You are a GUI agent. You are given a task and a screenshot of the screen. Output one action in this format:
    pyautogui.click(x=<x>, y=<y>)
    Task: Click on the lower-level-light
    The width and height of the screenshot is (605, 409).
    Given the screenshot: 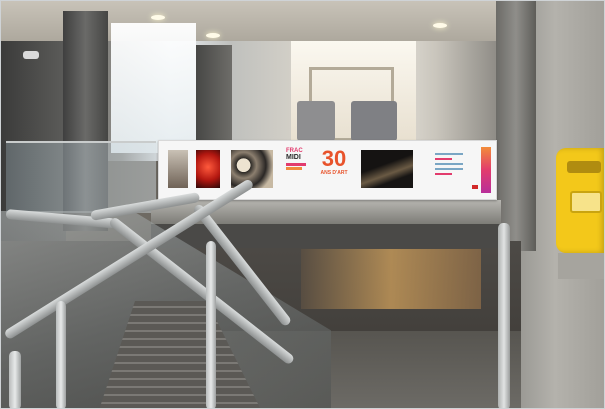 What is the action you would take?
    pyautogui.click(x=391, y=279)
    